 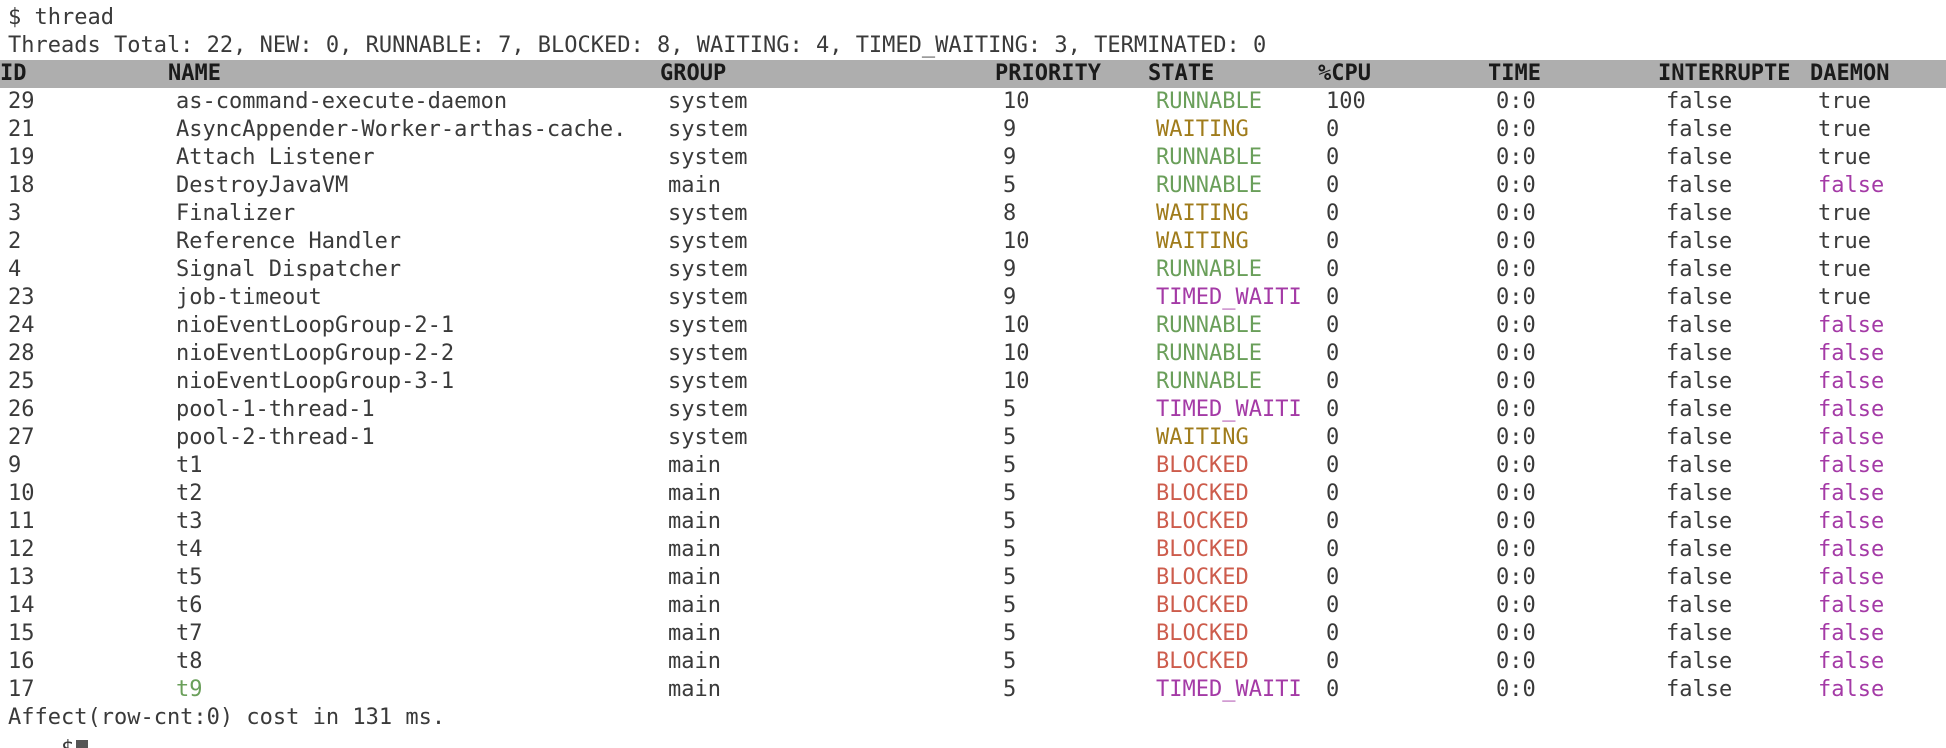 I want to click on thread-id: 16, so click(x=21, y=661).